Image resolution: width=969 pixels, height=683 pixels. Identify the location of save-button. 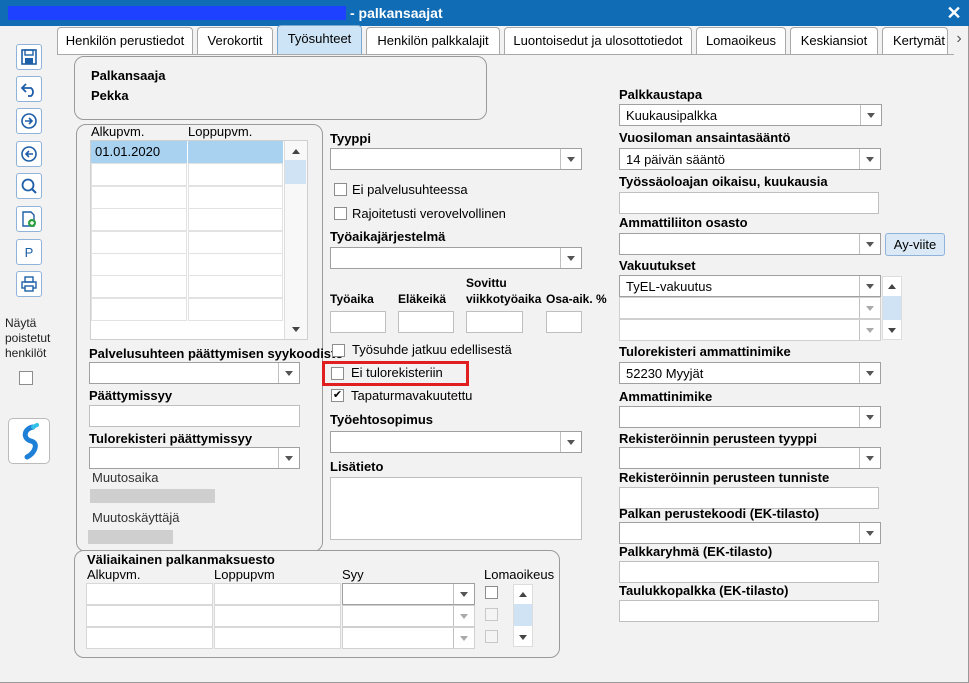
(29, 57).